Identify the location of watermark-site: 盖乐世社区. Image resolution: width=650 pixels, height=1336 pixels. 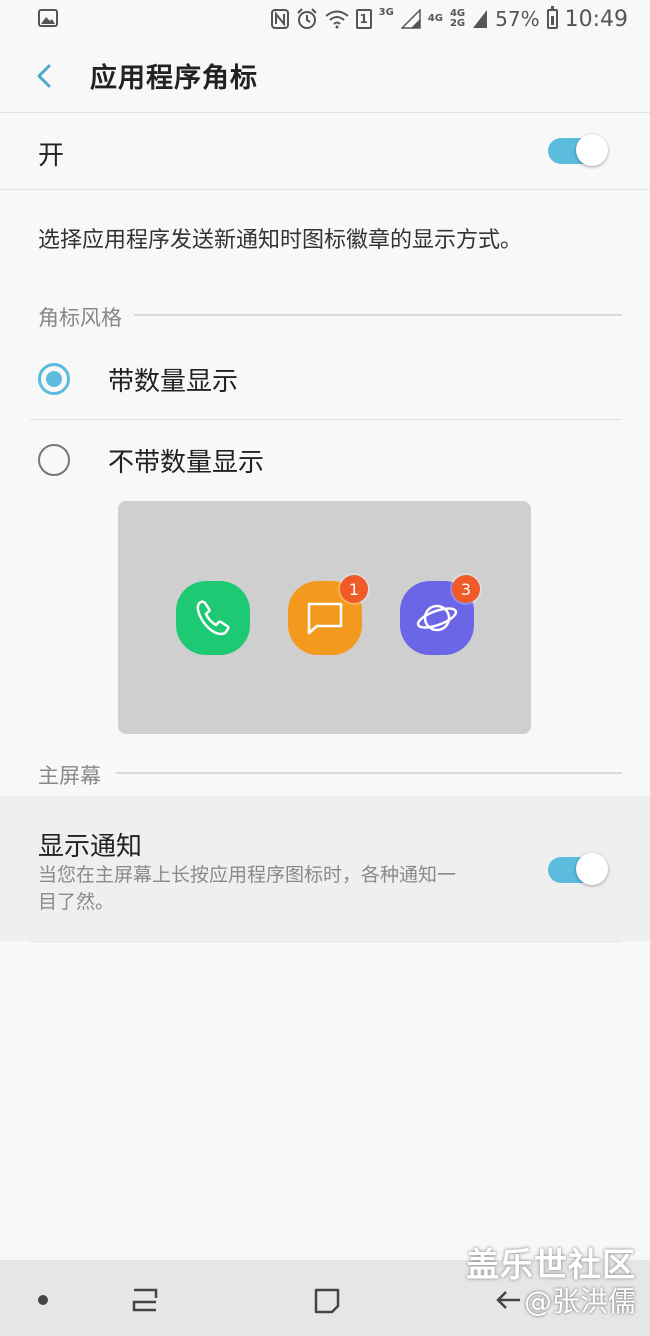
(551, 1264).